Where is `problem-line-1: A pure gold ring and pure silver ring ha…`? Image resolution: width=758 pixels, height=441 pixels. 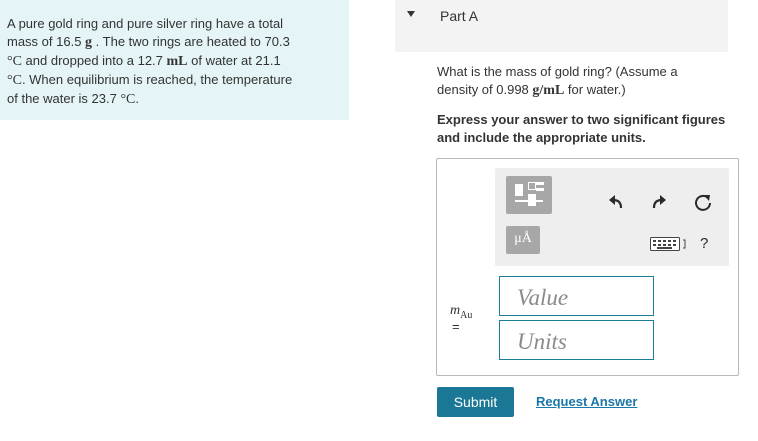
problem-line-1: A pure gold ring and pure silver ring ha… is located at coordinates (174, 24).